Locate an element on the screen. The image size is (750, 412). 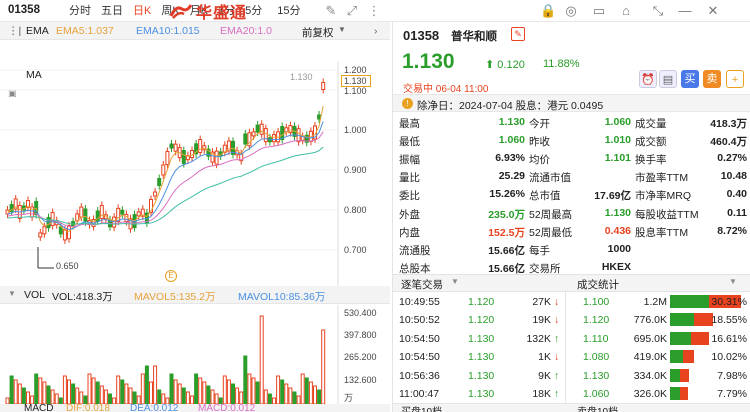
stat-label: 最高 is located at coordinates (409, 124).